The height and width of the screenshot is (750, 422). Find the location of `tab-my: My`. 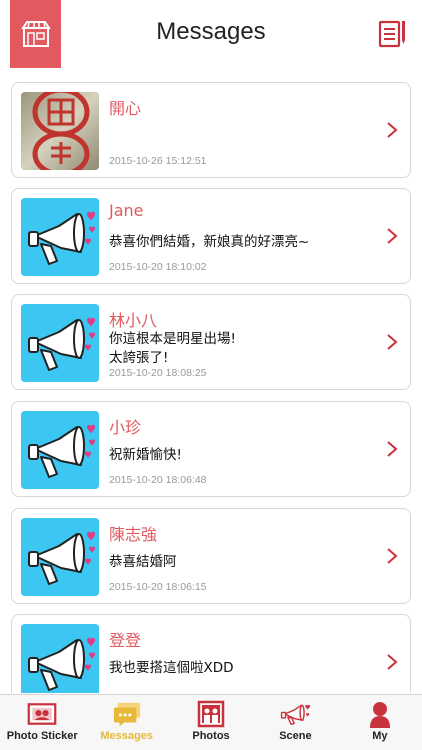

tab-my: My is located at coordinates (380, 722).